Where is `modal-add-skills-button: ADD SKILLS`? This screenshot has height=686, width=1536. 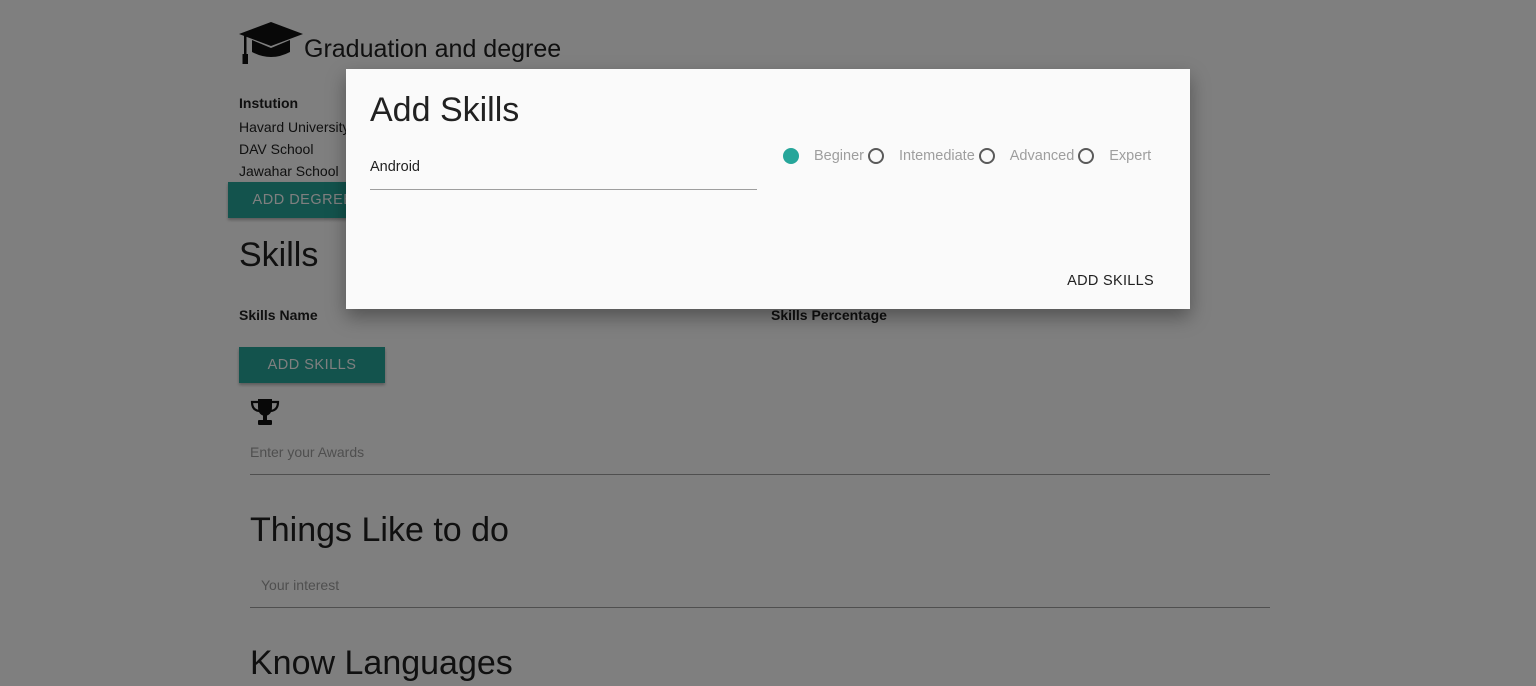 modal-add-skills-button: ADD SKILLS is located at coordinates (1110, 281).